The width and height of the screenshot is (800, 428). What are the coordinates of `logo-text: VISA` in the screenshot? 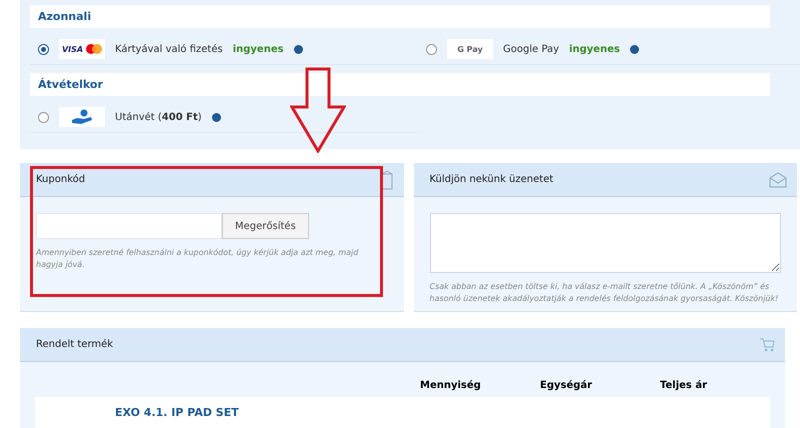 It's located at (73, 49).